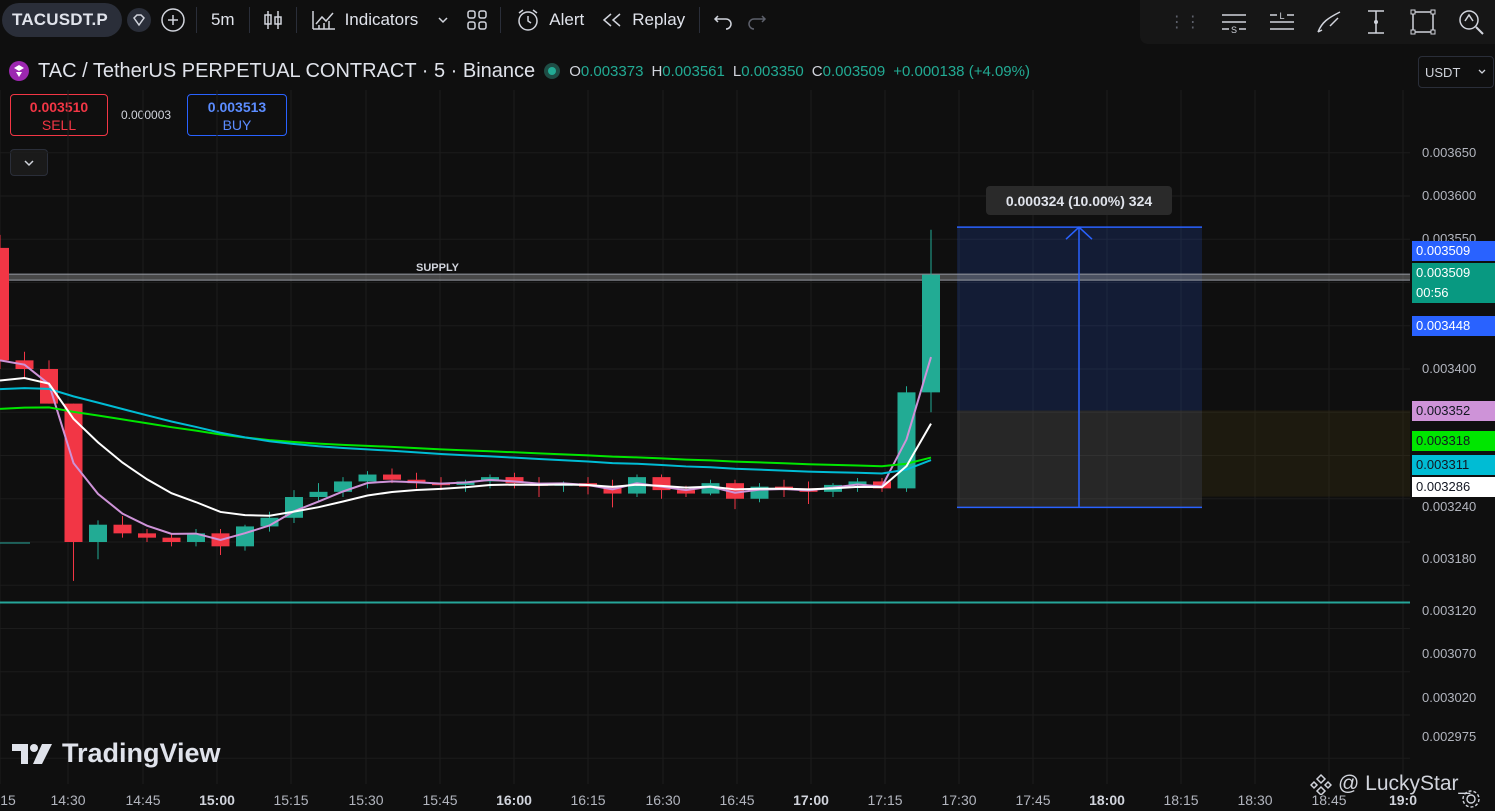 The height and width of the screenshot is (811, 1495). I want to click on currency-selector: USDT, so click(1456, 72).